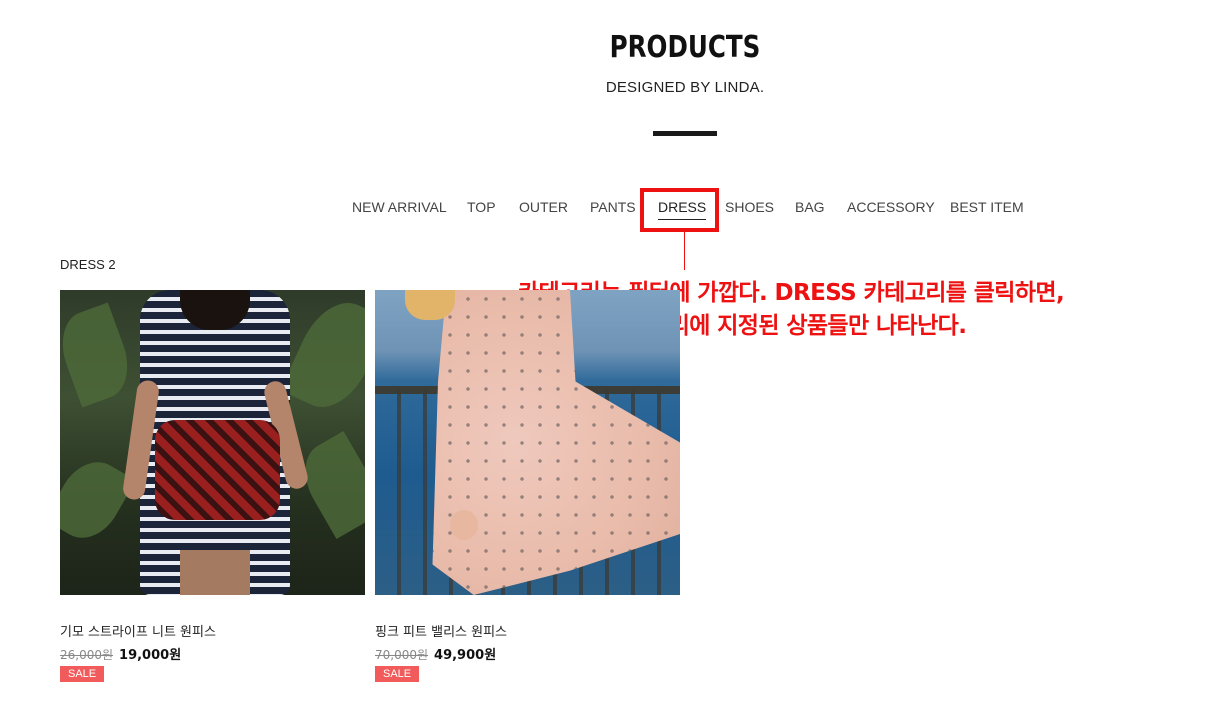  Describe the element at coordinates (212, 630) in the screenshot. I see `product-name: 기모 스트라이프 니트 원피스` at that location.